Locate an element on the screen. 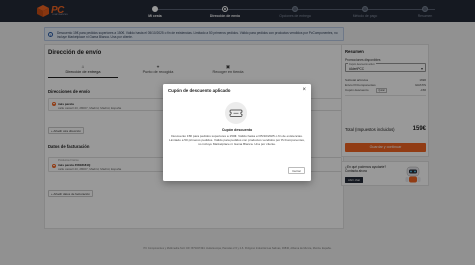 Image resolution: width=475 pixels, height=265 pixels. dialog-title: Cupón de descuento aplicado is located at coordinates (199, 90).